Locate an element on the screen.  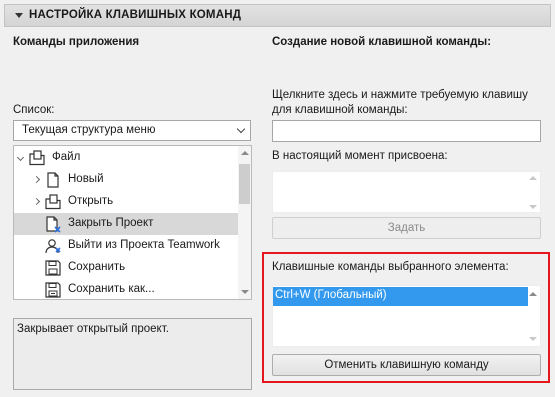
tree-row: Открыть is located at coordinates (126, 202).